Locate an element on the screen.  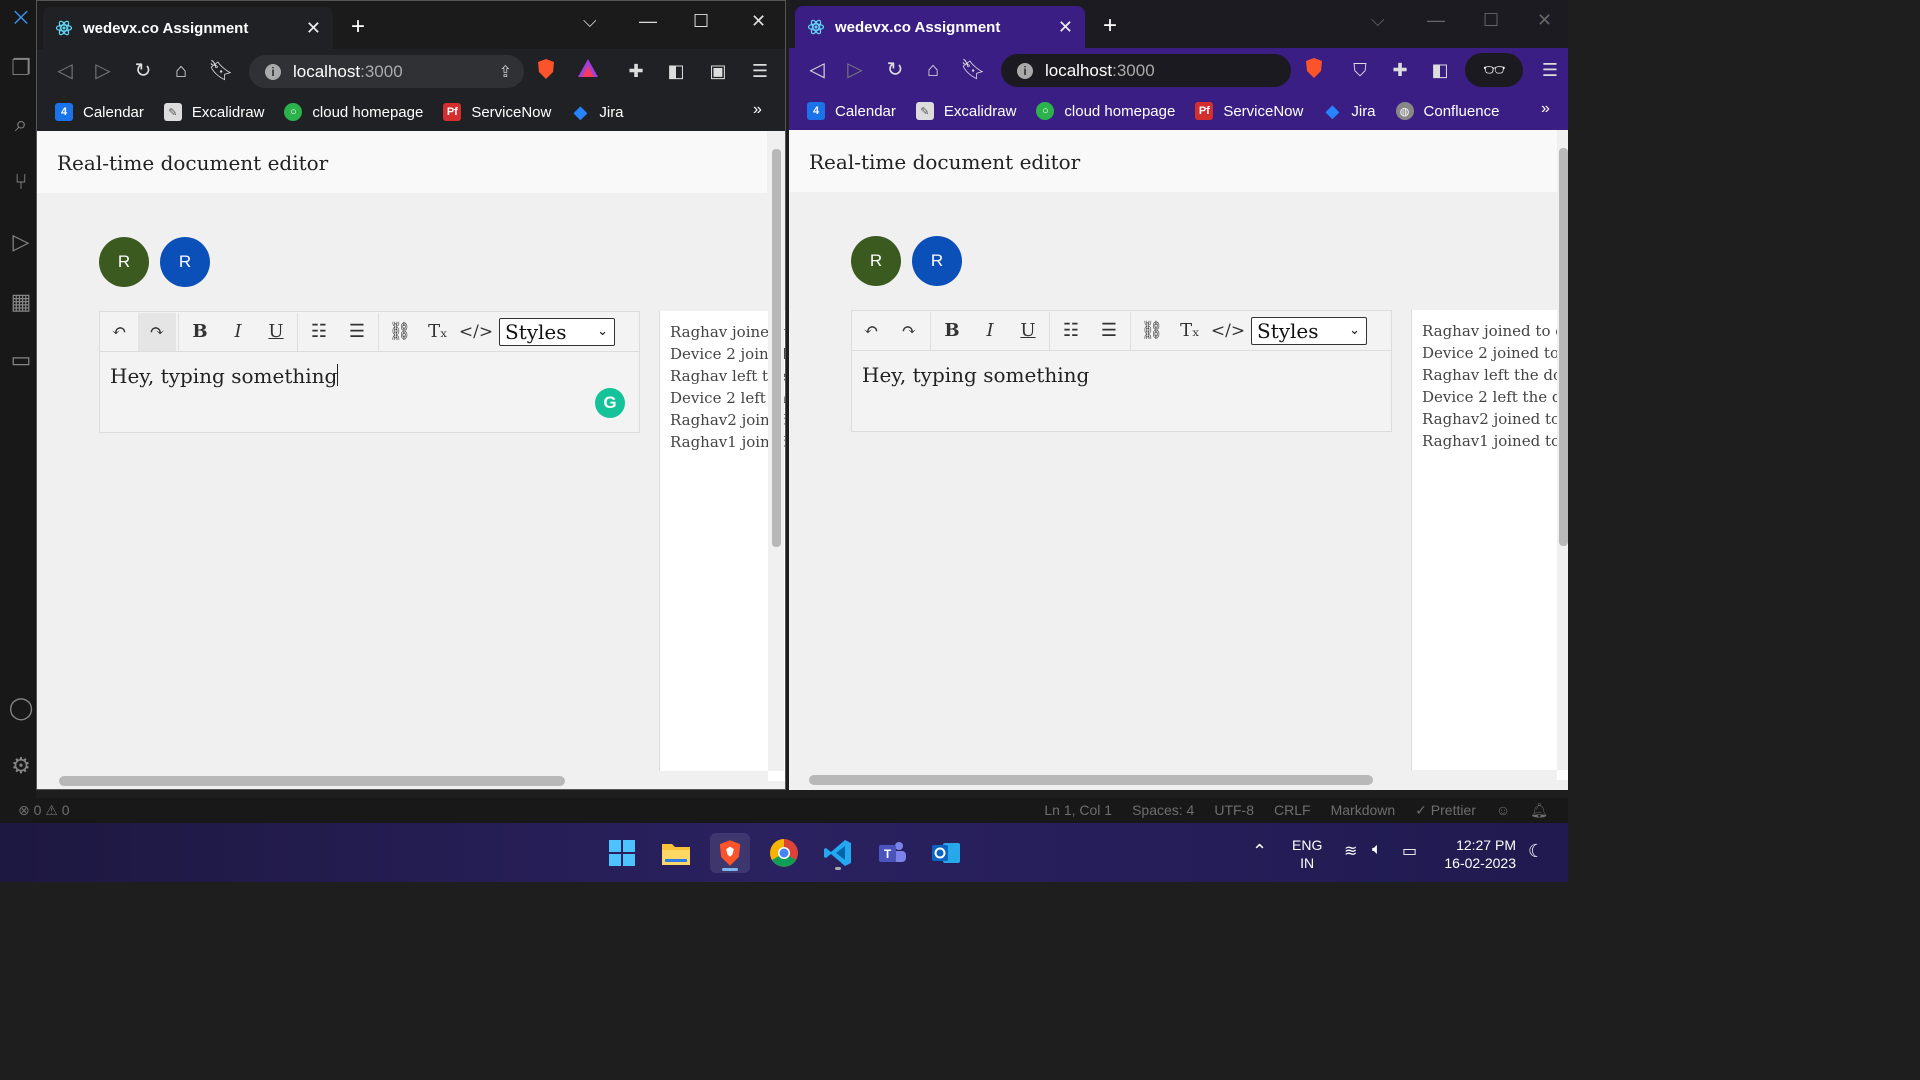
debug-icon: ▷ is located at coordinates (21, 243).